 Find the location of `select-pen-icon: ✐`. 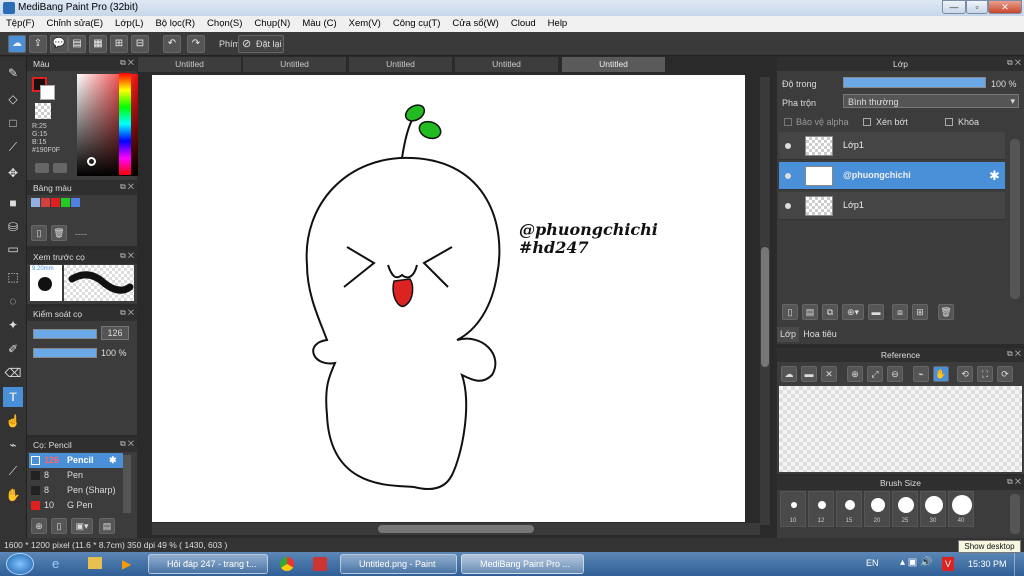

select-pen-icon: ✐ is located at coordinates (13, 349).